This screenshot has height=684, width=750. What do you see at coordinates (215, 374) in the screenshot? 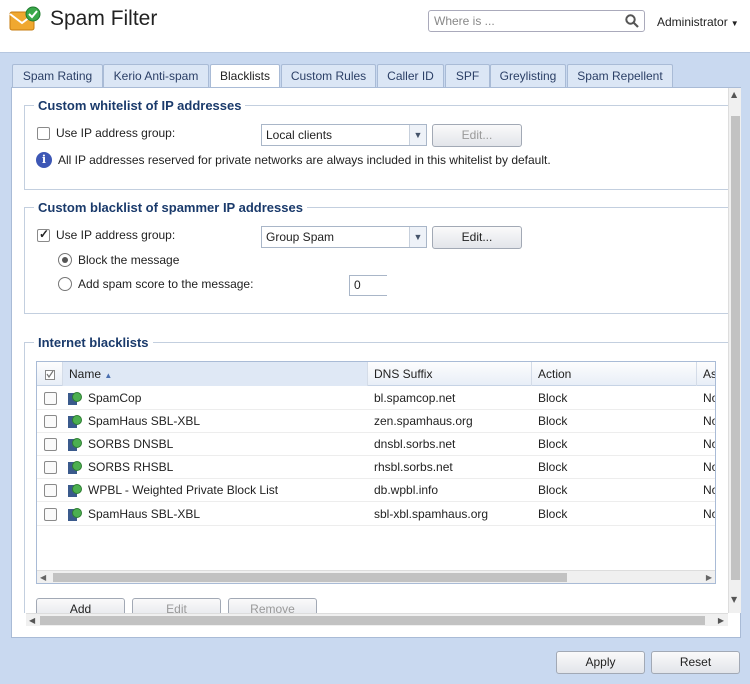
I see `column-name: Name ▲` at bounding box center [215, 374].